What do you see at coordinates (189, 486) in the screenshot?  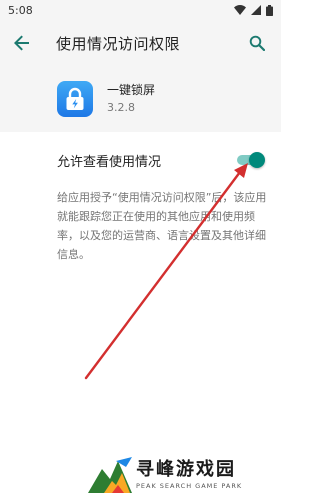 I see `watermark-subtitle: PEAK SEARCH GAME PARK` at bounding box center [189, 486].